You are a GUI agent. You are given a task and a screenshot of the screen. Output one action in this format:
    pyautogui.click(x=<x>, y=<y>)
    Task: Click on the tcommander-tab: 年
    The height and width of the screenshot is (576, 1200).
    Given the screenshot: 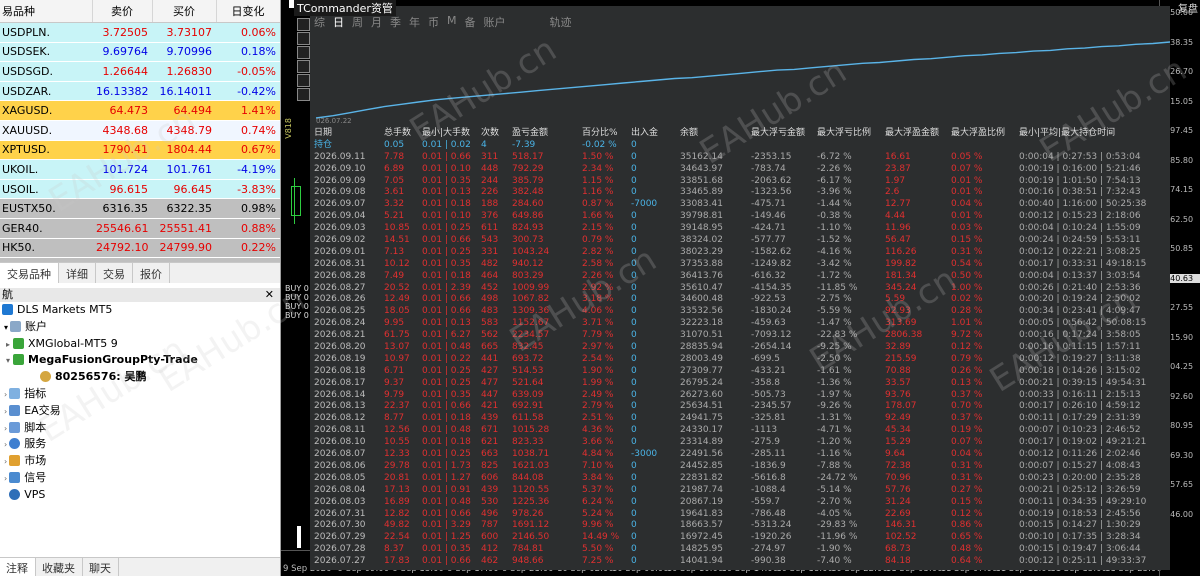 What is the action you would take?
    pyautogui.click(x=414, y=22)
    